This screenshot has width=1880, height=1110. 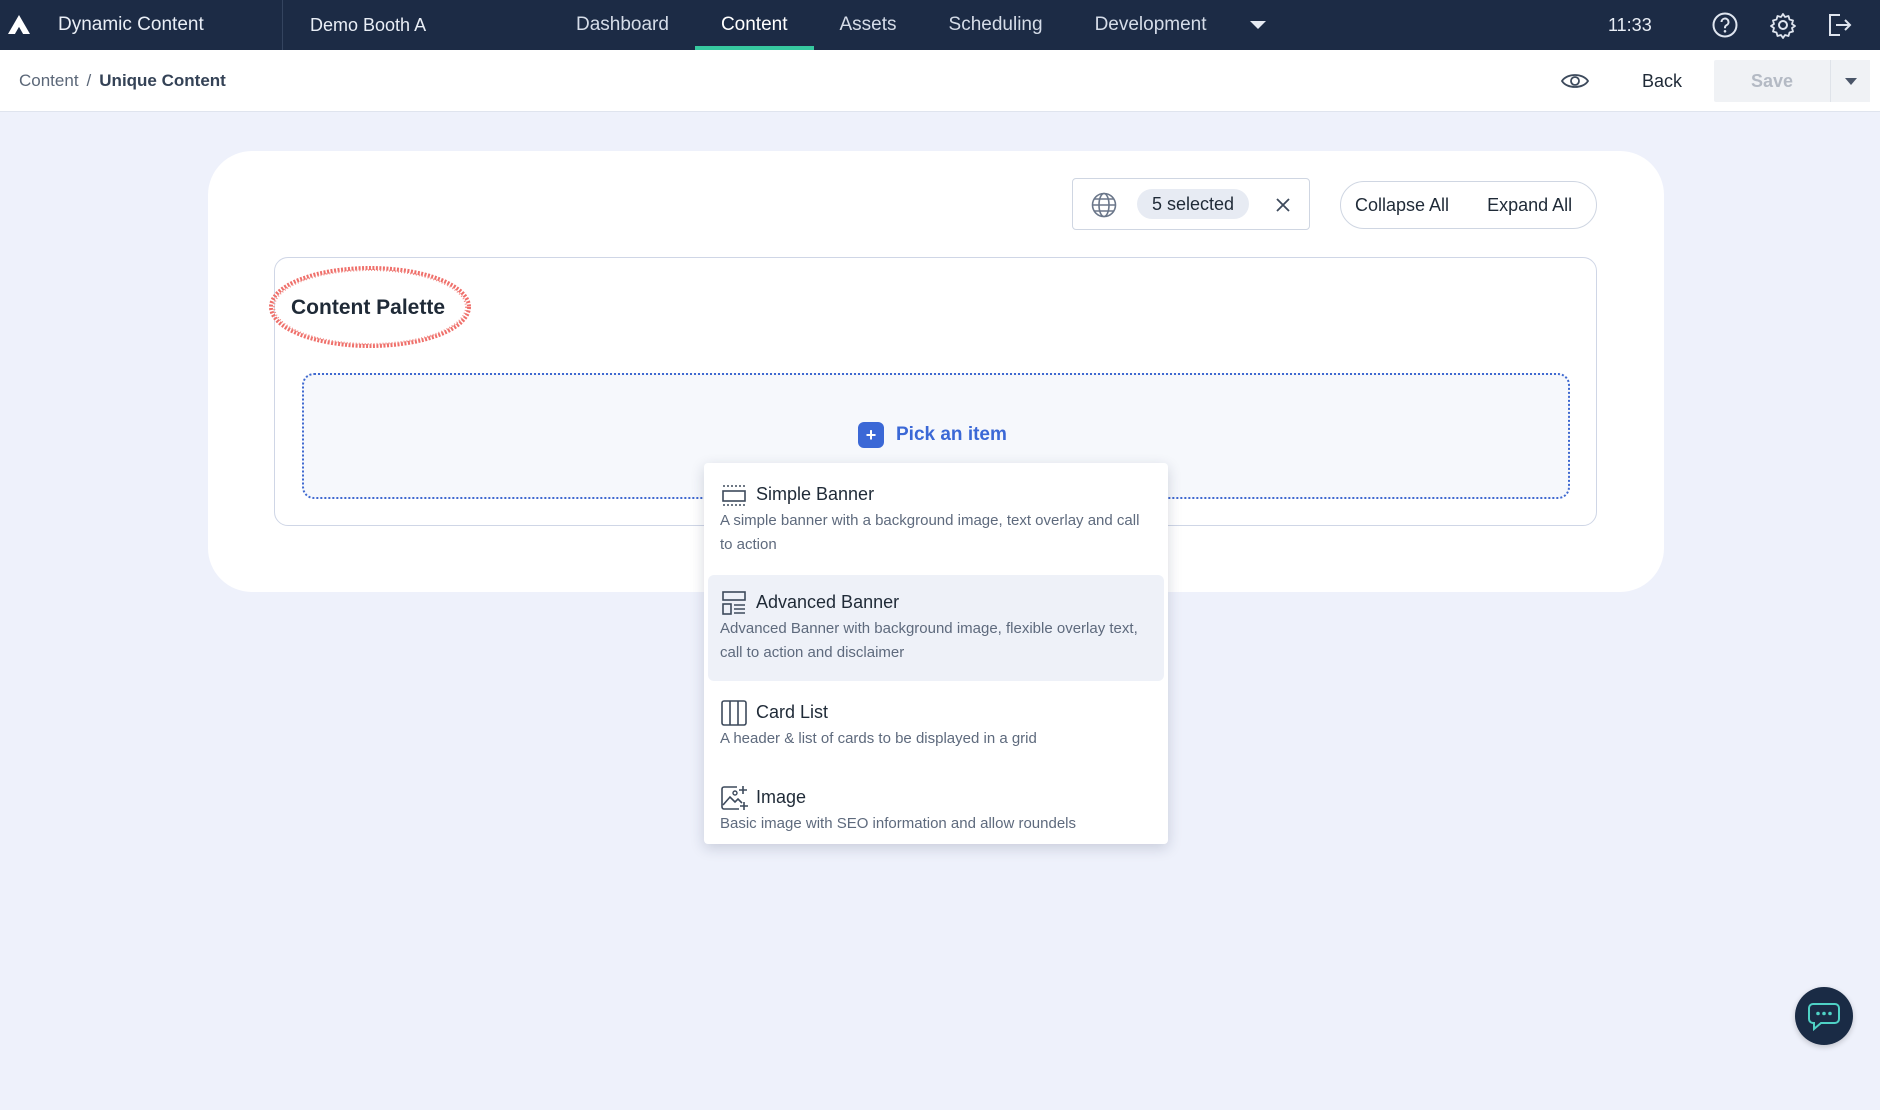 I want to click on menu-item-title: Card List, so click(x=792, y=712).